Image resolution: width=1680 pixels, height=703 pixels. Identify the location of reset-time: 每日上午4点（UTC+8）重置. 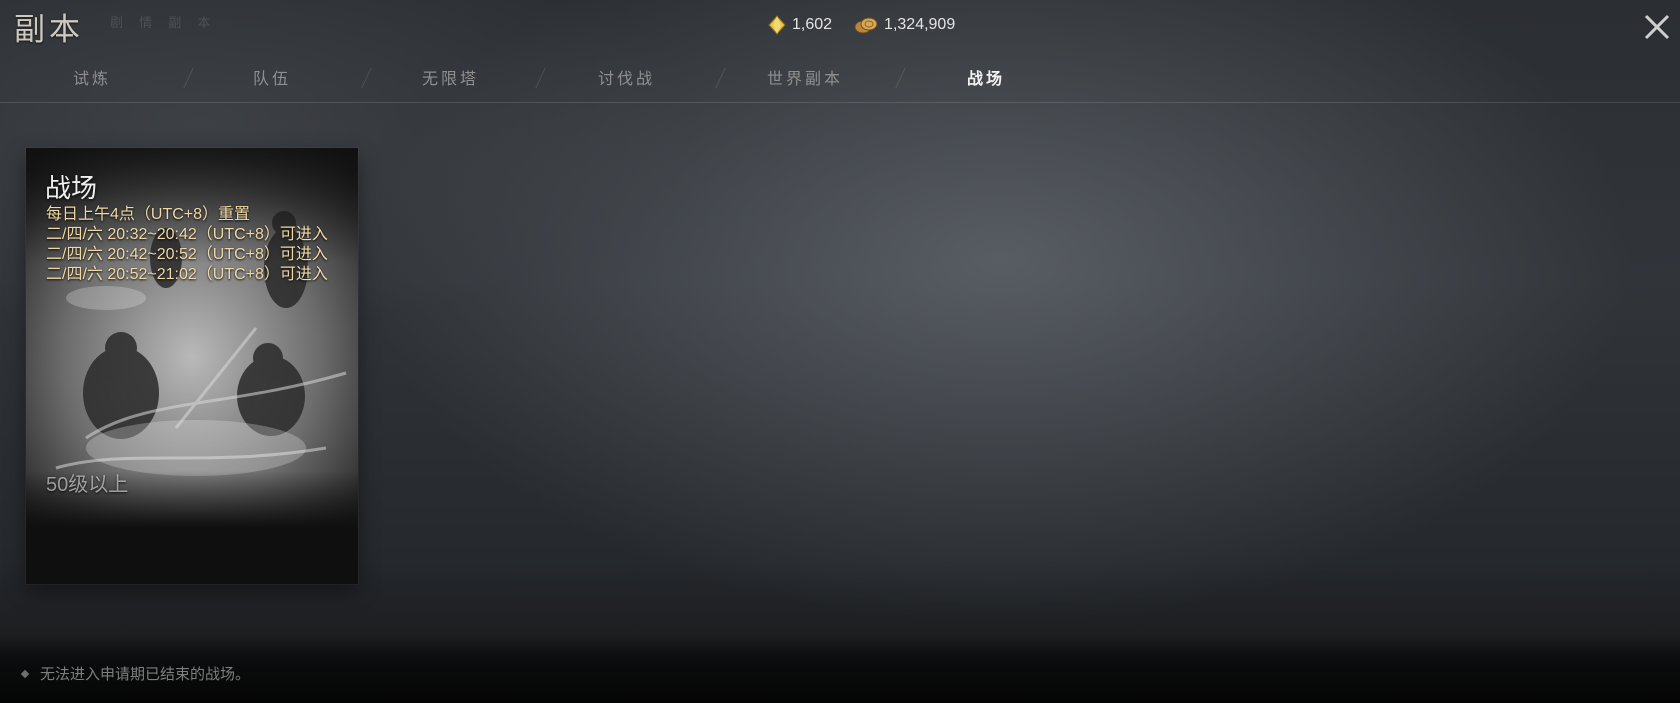
(148, 214).